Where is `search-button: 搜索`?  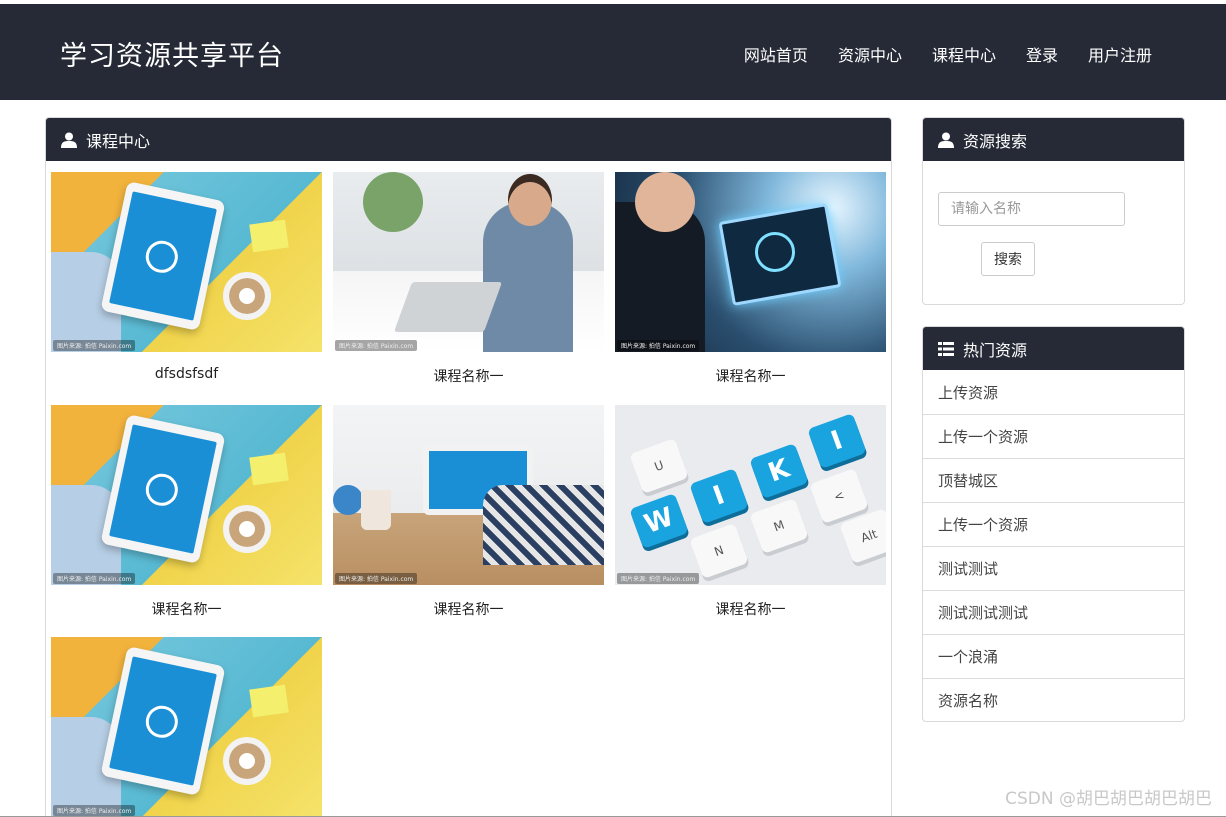 search-button: 搜索 is located at coordinates (1008, 259).